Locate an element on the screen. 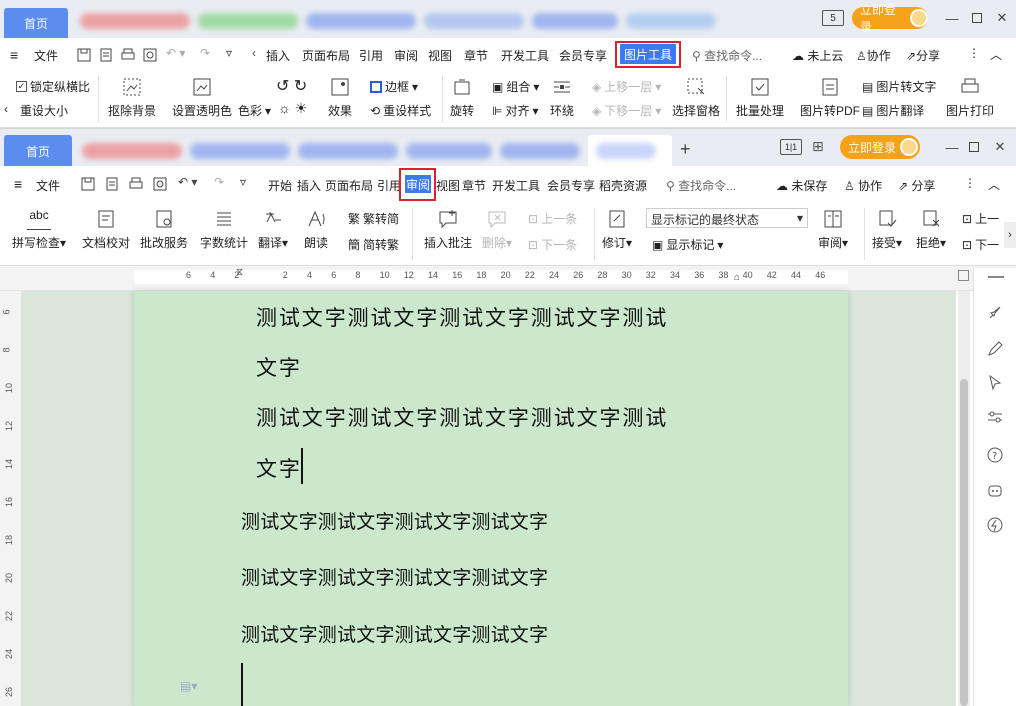 The height and width of the screenshot is (706, 1016). help-icon: ? is located at coordinates (995, 455).